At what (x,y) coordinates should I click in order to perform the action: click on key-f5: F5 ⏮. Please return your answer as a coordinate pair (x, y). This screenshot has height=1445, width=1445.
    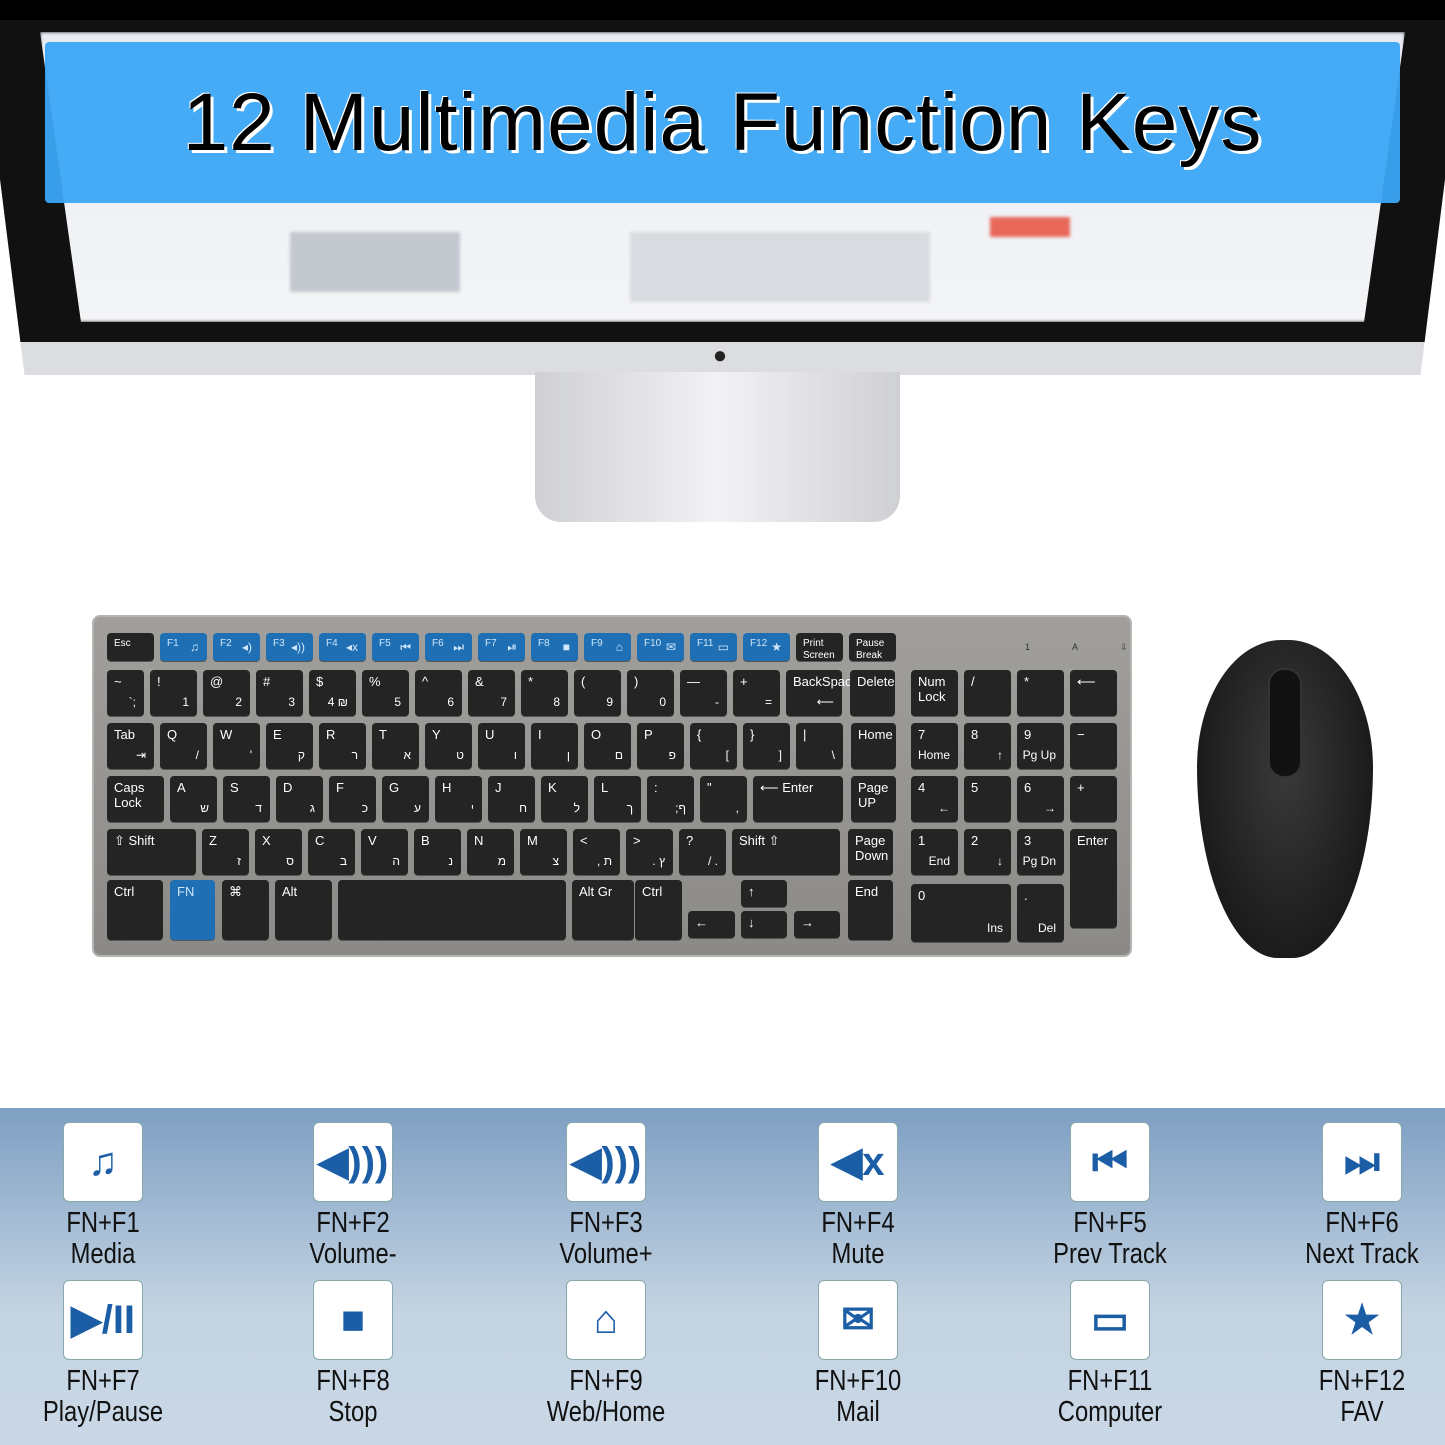
    Looking at the image, I should click on (395, 647).